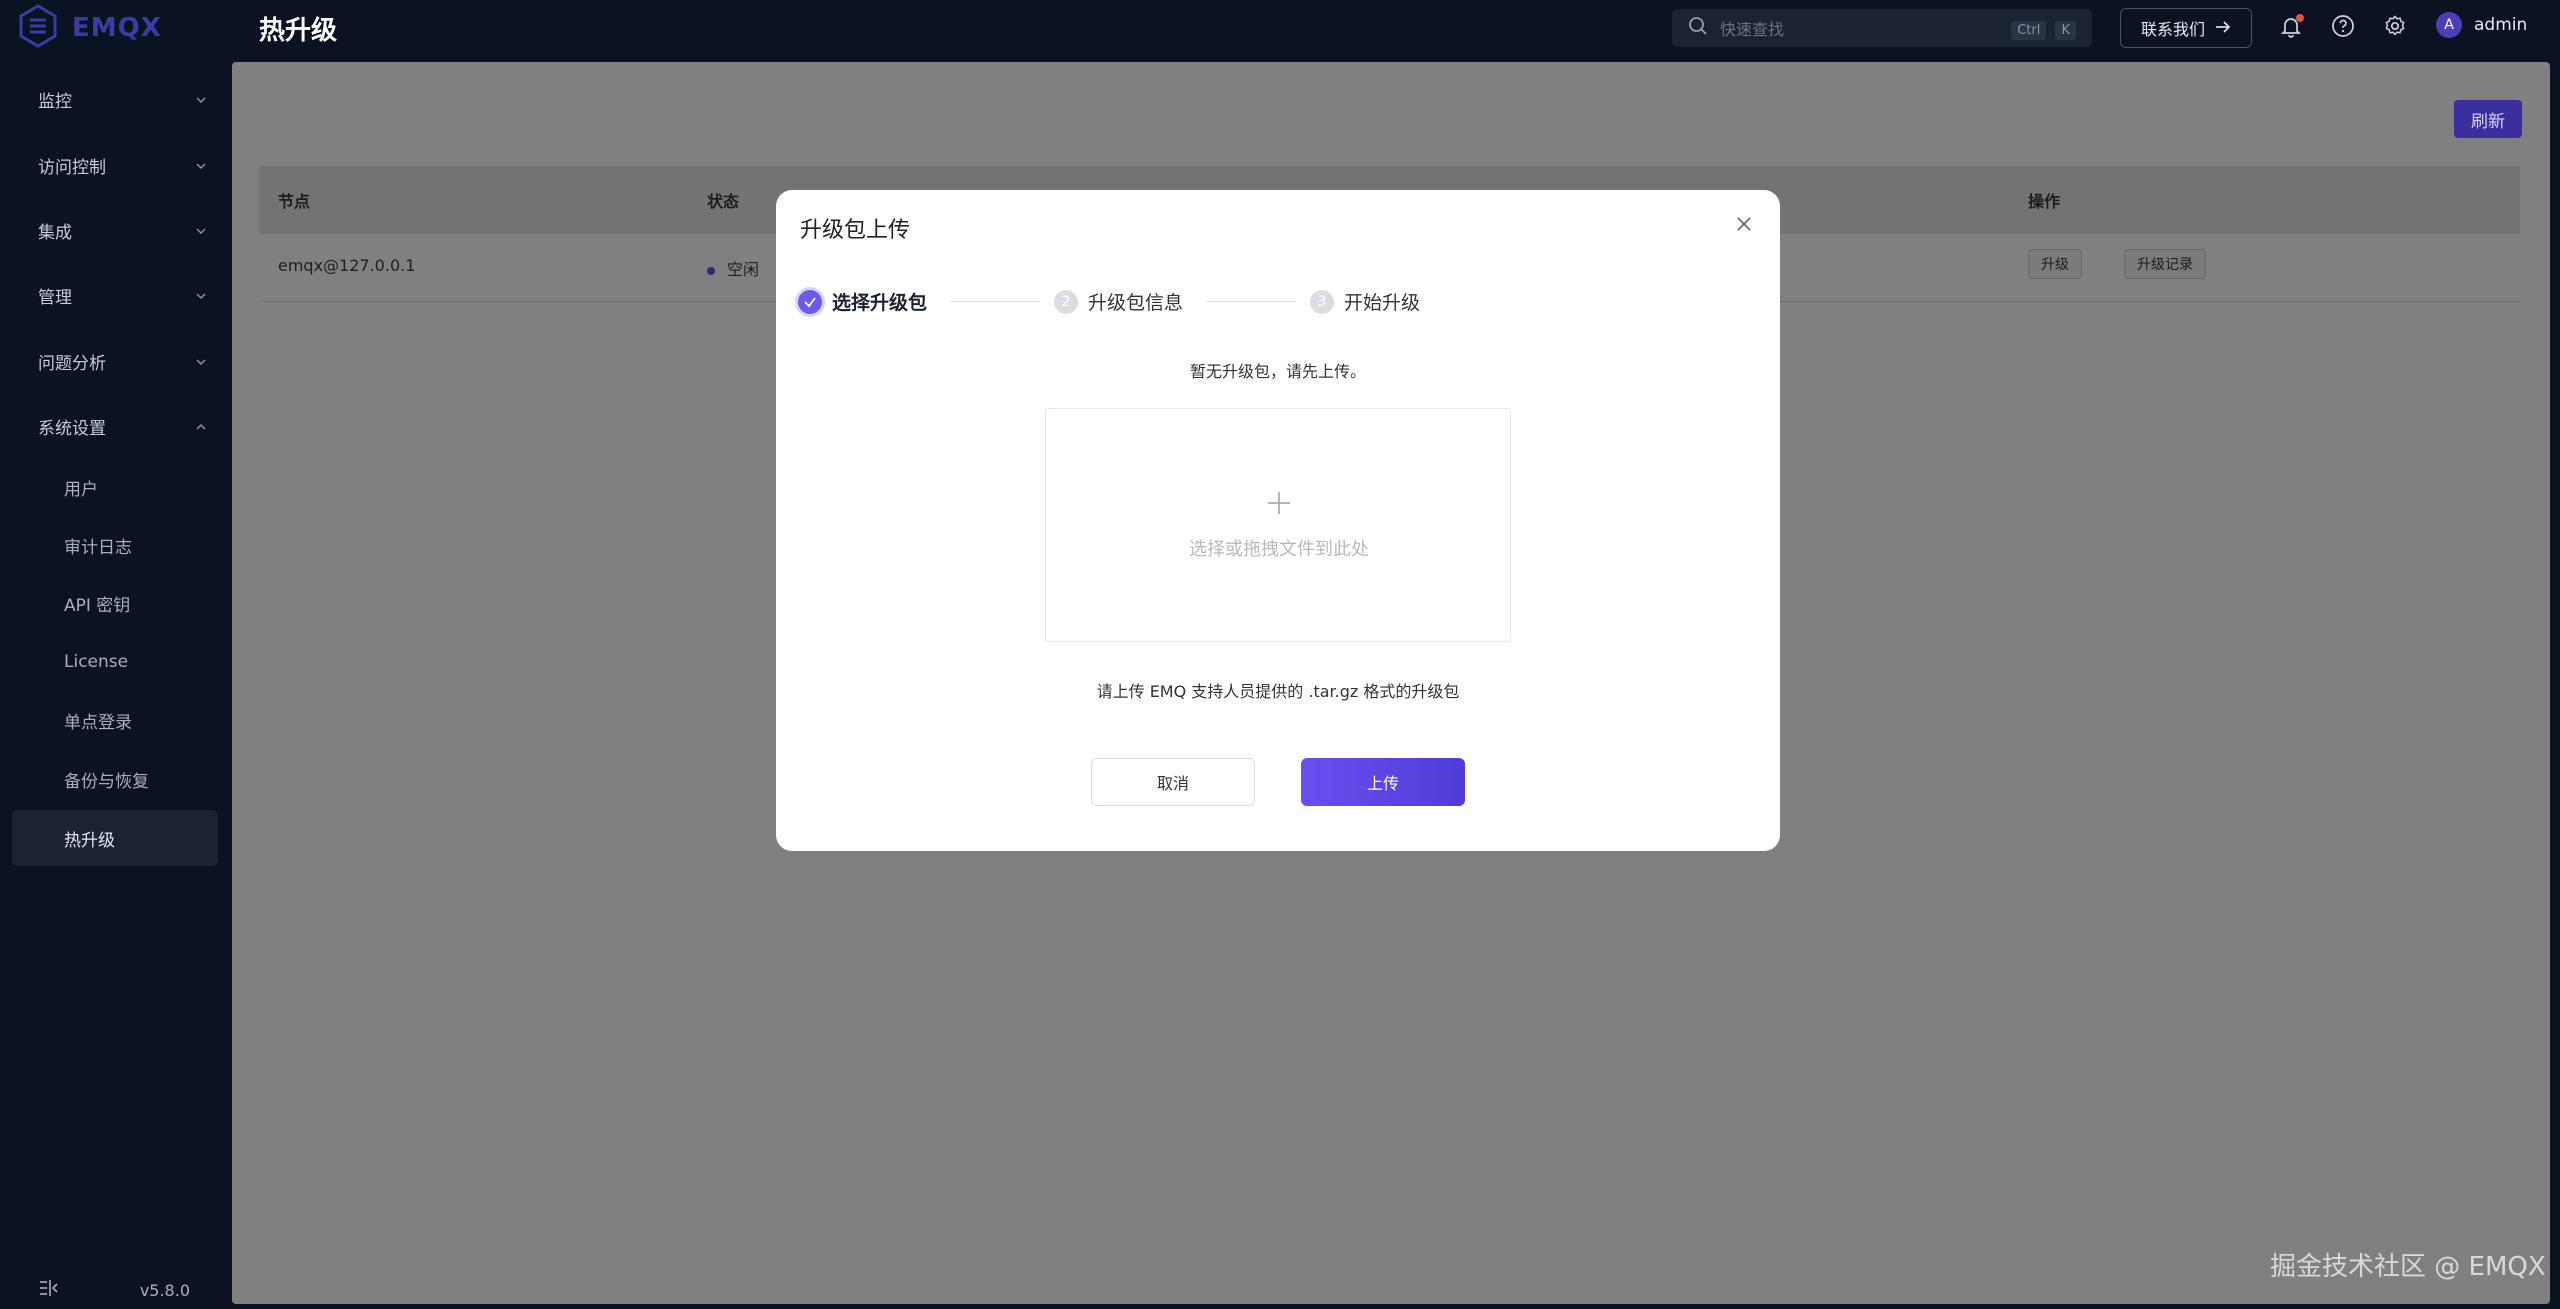 This screenshot has width=2560, height=1309. I want to click on user-menu: A admin, so click(2481, 25).